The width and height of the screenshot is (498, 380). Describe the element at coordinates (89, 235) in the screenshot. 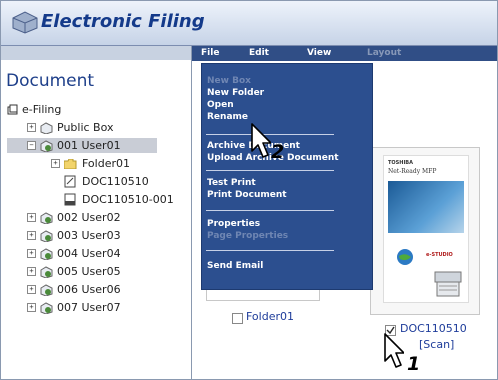

I see `tree-item-label: 003 User03` at that location.